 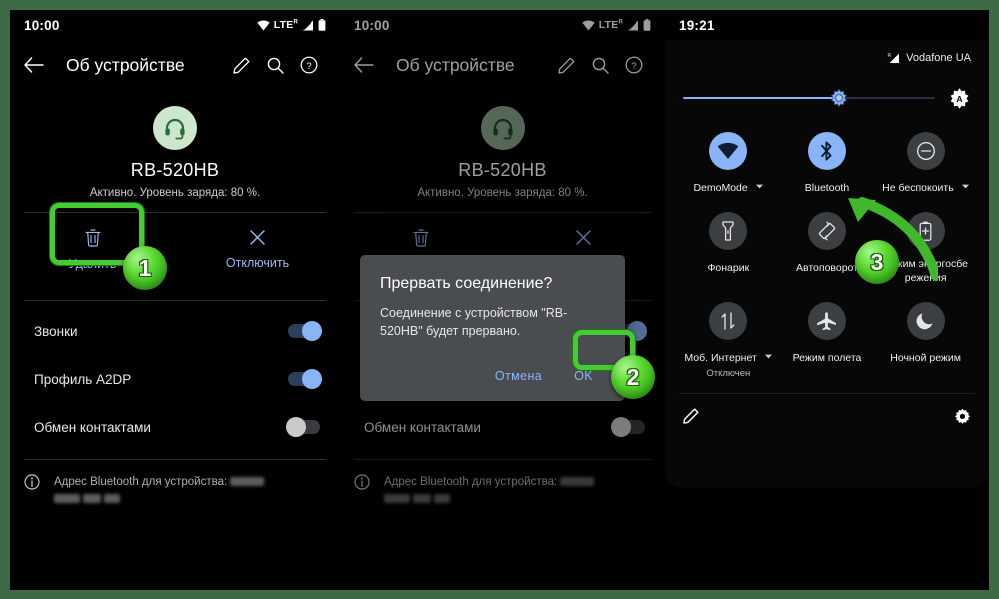 What do you see at coordinates (257, 263) in the screenshot?
I see `disconnect-label: Отключить` at bounding box center [257, 263].